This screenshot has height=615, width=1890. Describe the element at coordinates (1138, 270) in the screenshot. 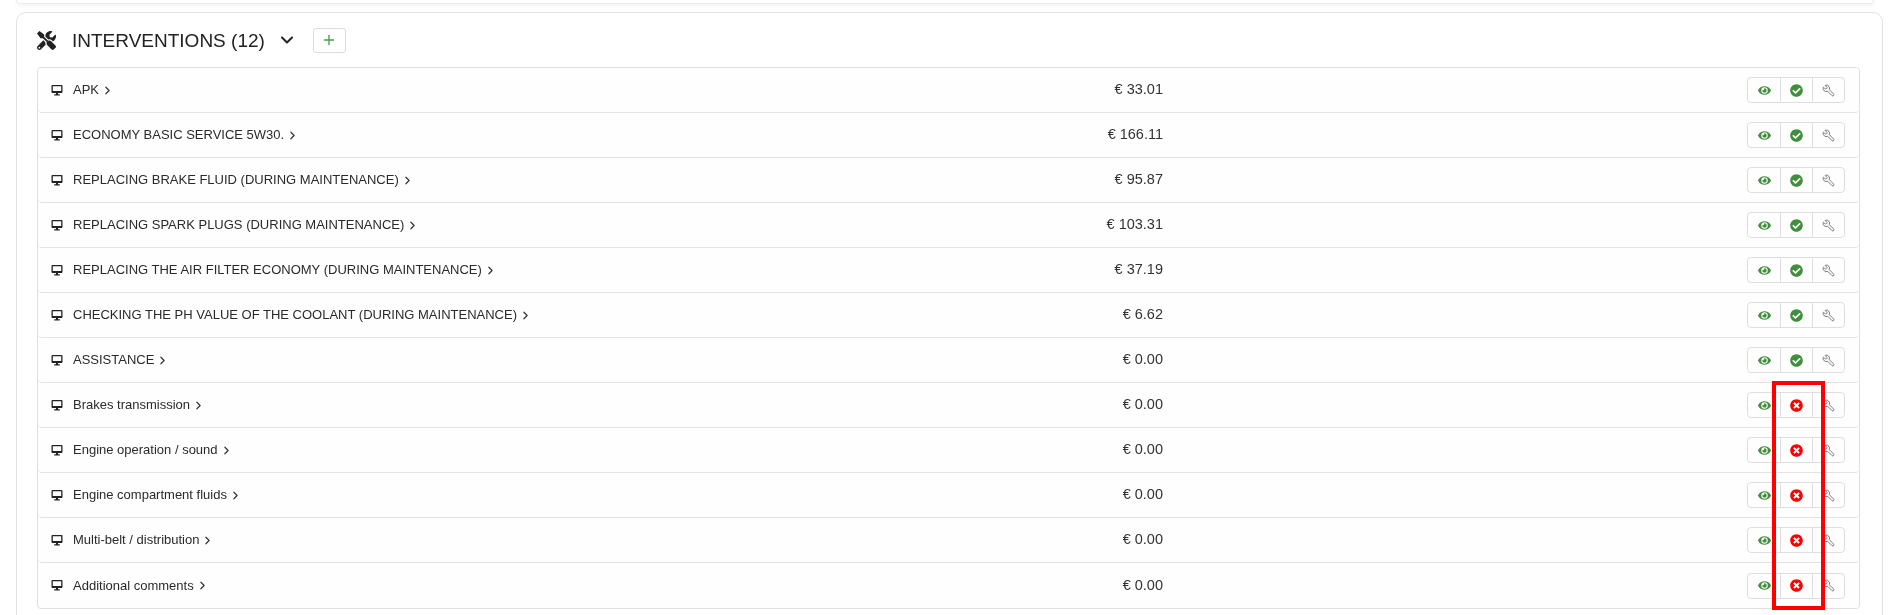

I see `price-text: € 37.19` at that location.